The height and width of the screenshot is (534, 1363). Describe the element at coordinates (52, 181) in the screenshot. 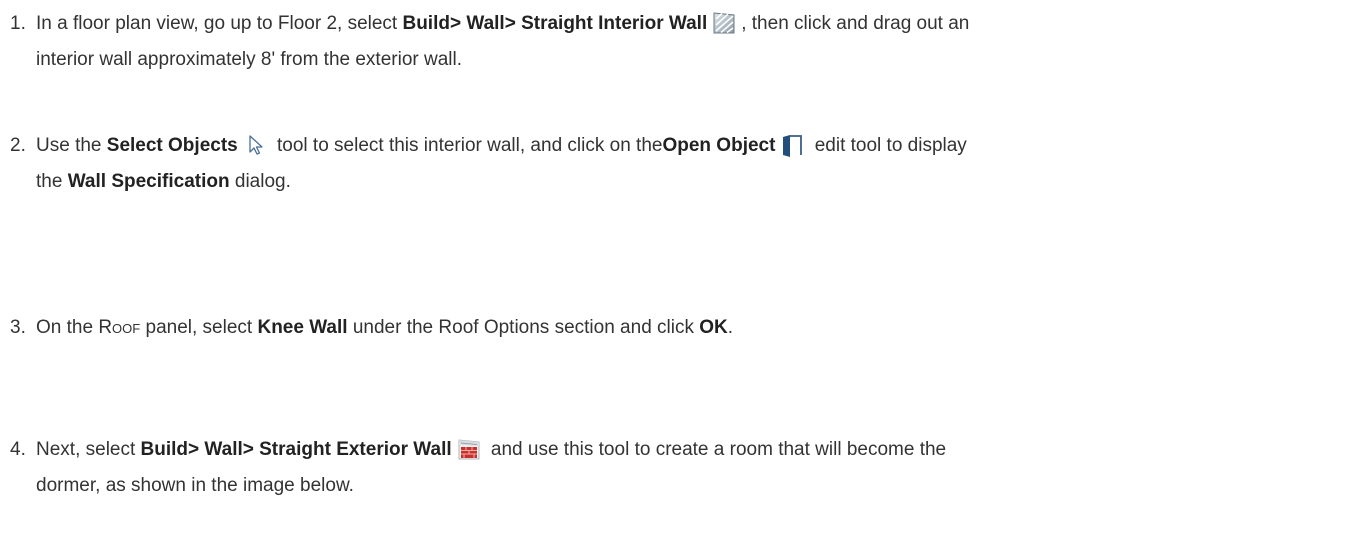

I see `step-text: the` at that location.